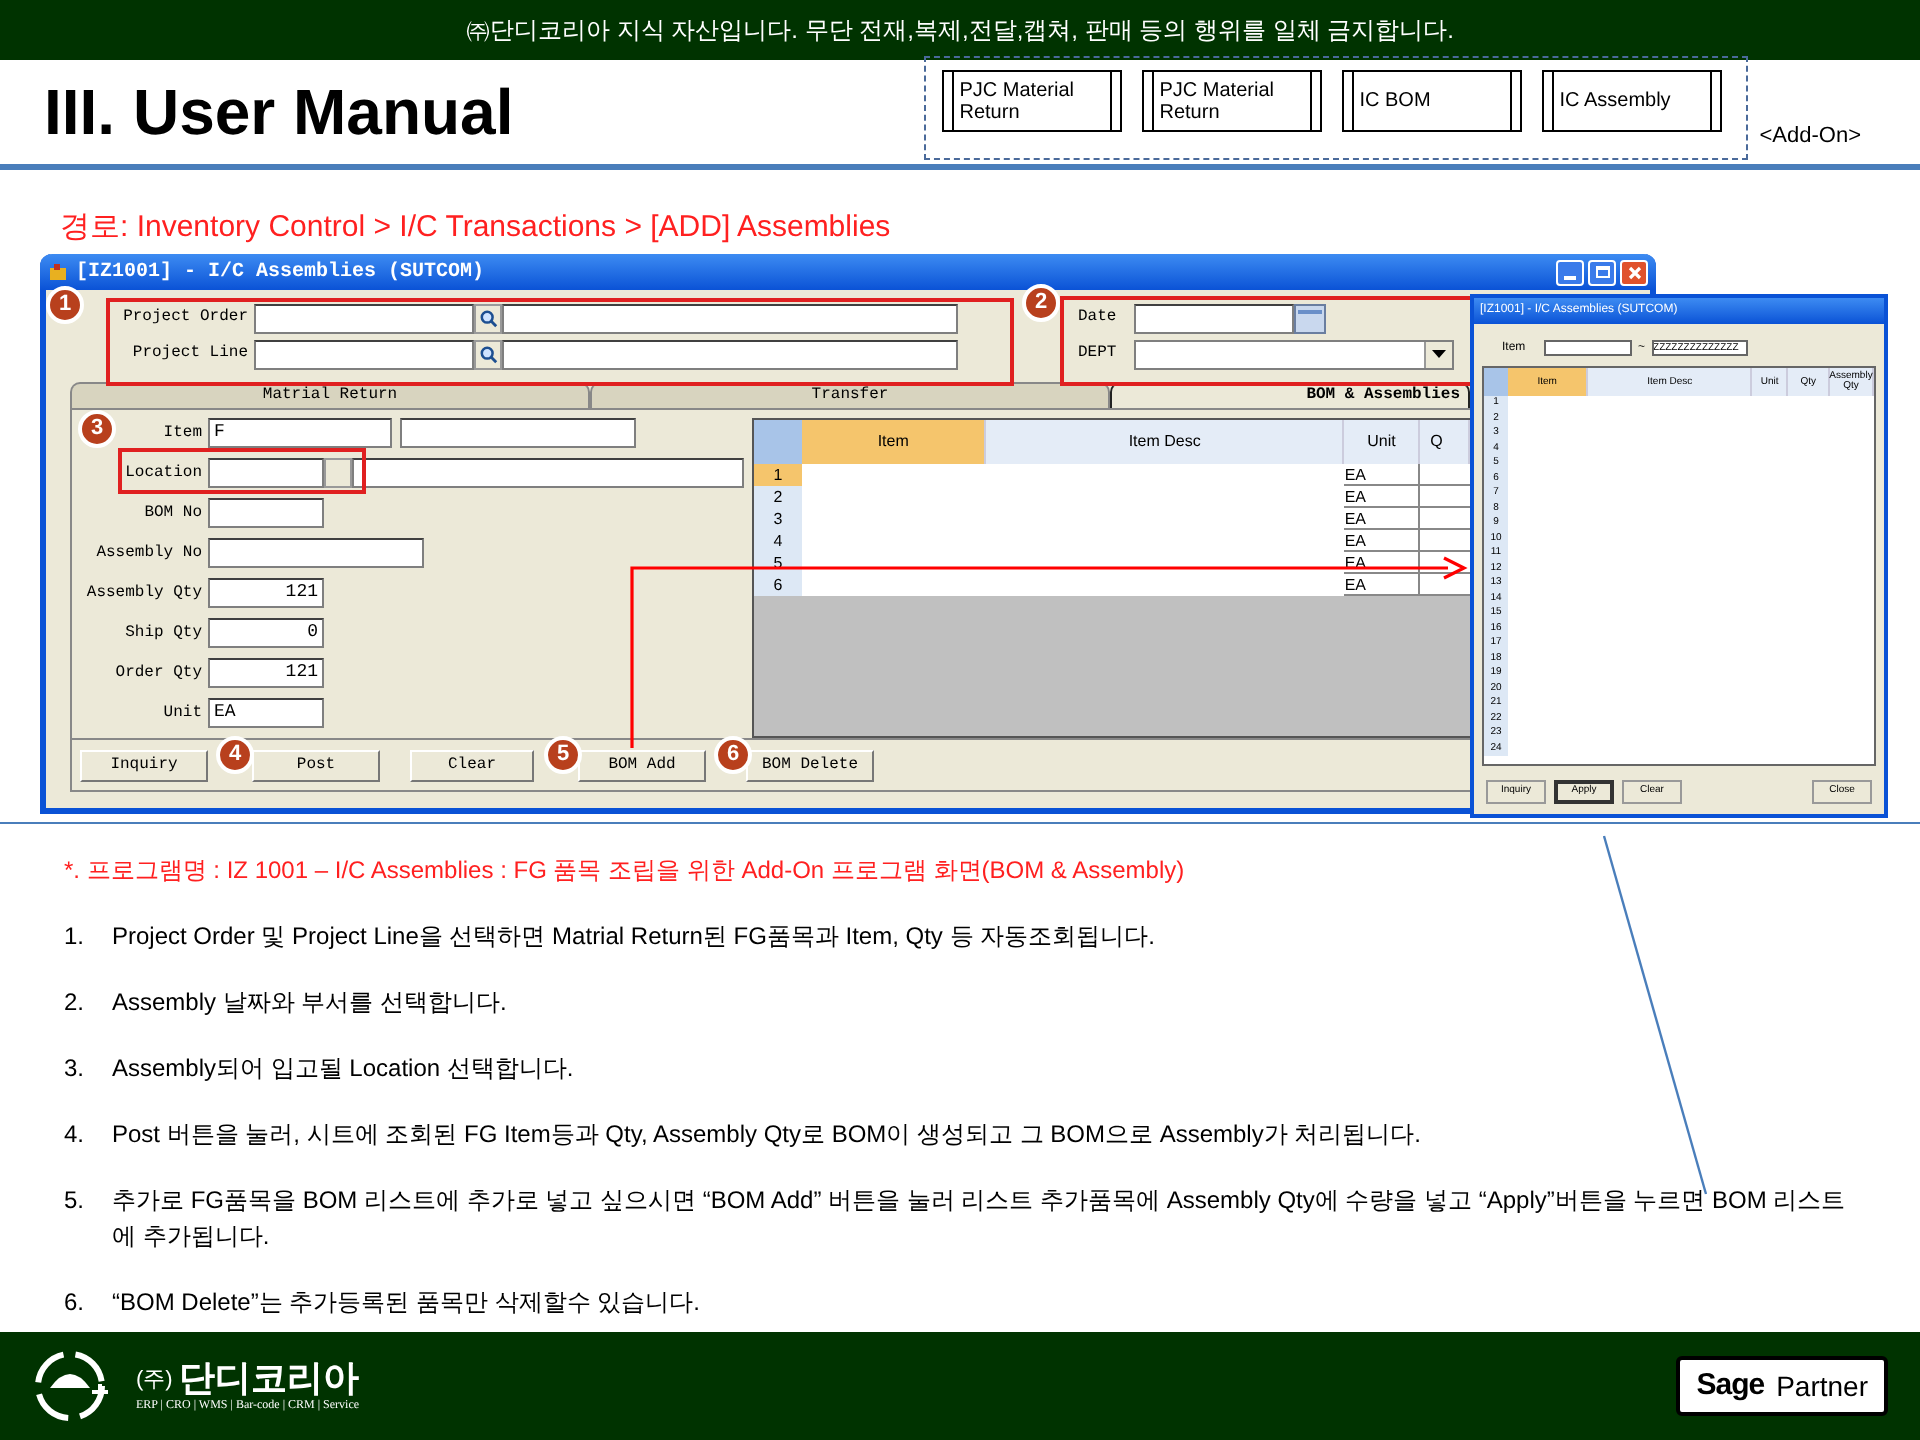  What do you see at coordinates (97, 429) in the screenshot?
I see `callout-number: 3` at bounding box center [97, 429].